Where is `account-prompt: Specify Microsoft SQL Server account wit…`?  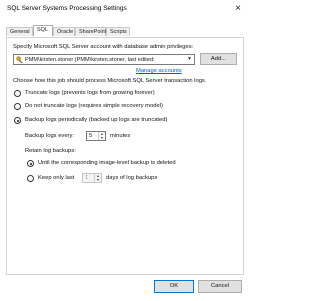 account-prompt: Specify Microsoft SQL Server account wit… is located at coordinates (103, 47).